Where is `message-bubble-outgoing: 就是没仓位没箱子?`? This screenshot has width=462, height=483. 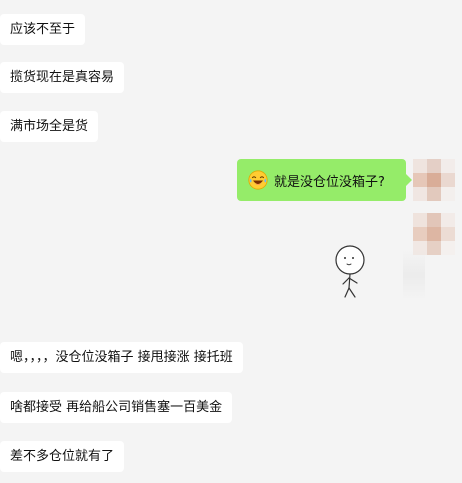
message-bubble-outgoing: 就是没仓位没箱子? is located at coordinates (324, 180).